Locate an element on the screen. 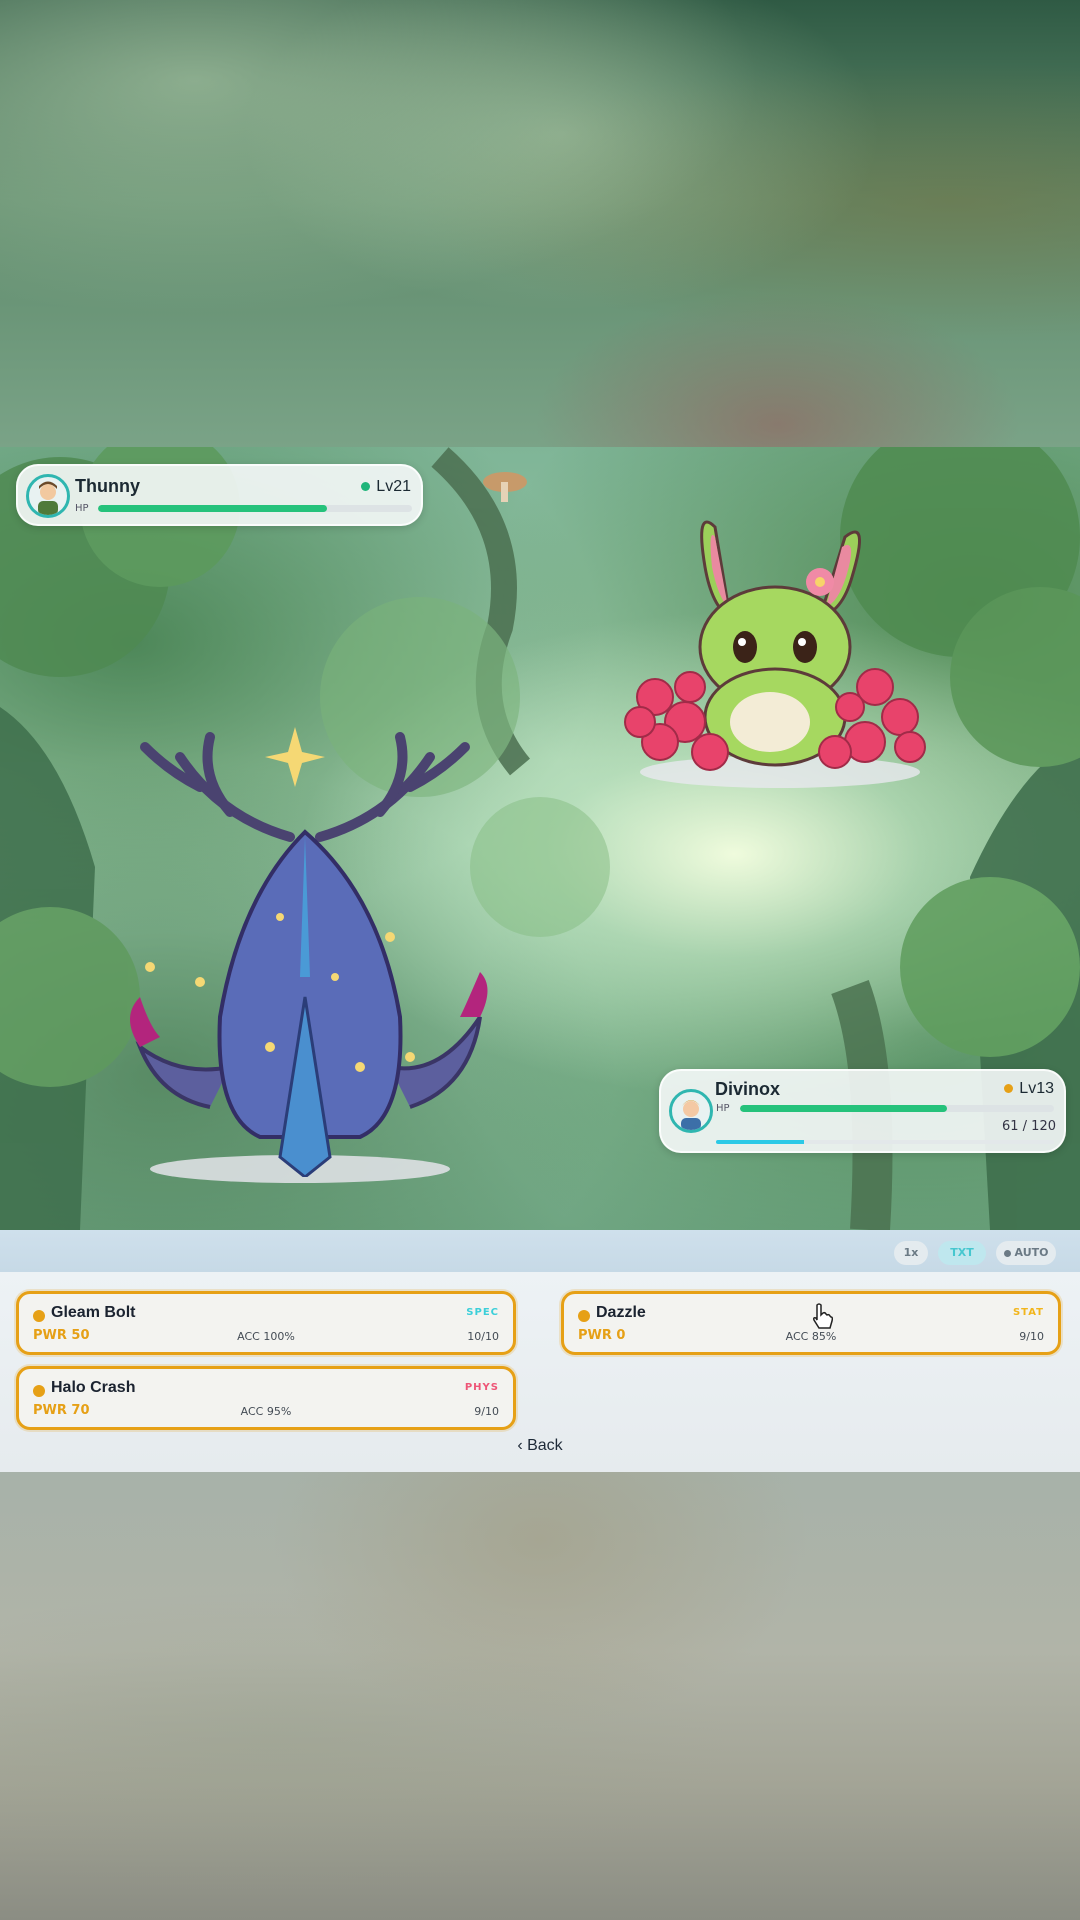 This screenshot has width=1080, height=1920. move-category: PHYS is located at coordinates (481, 1387).